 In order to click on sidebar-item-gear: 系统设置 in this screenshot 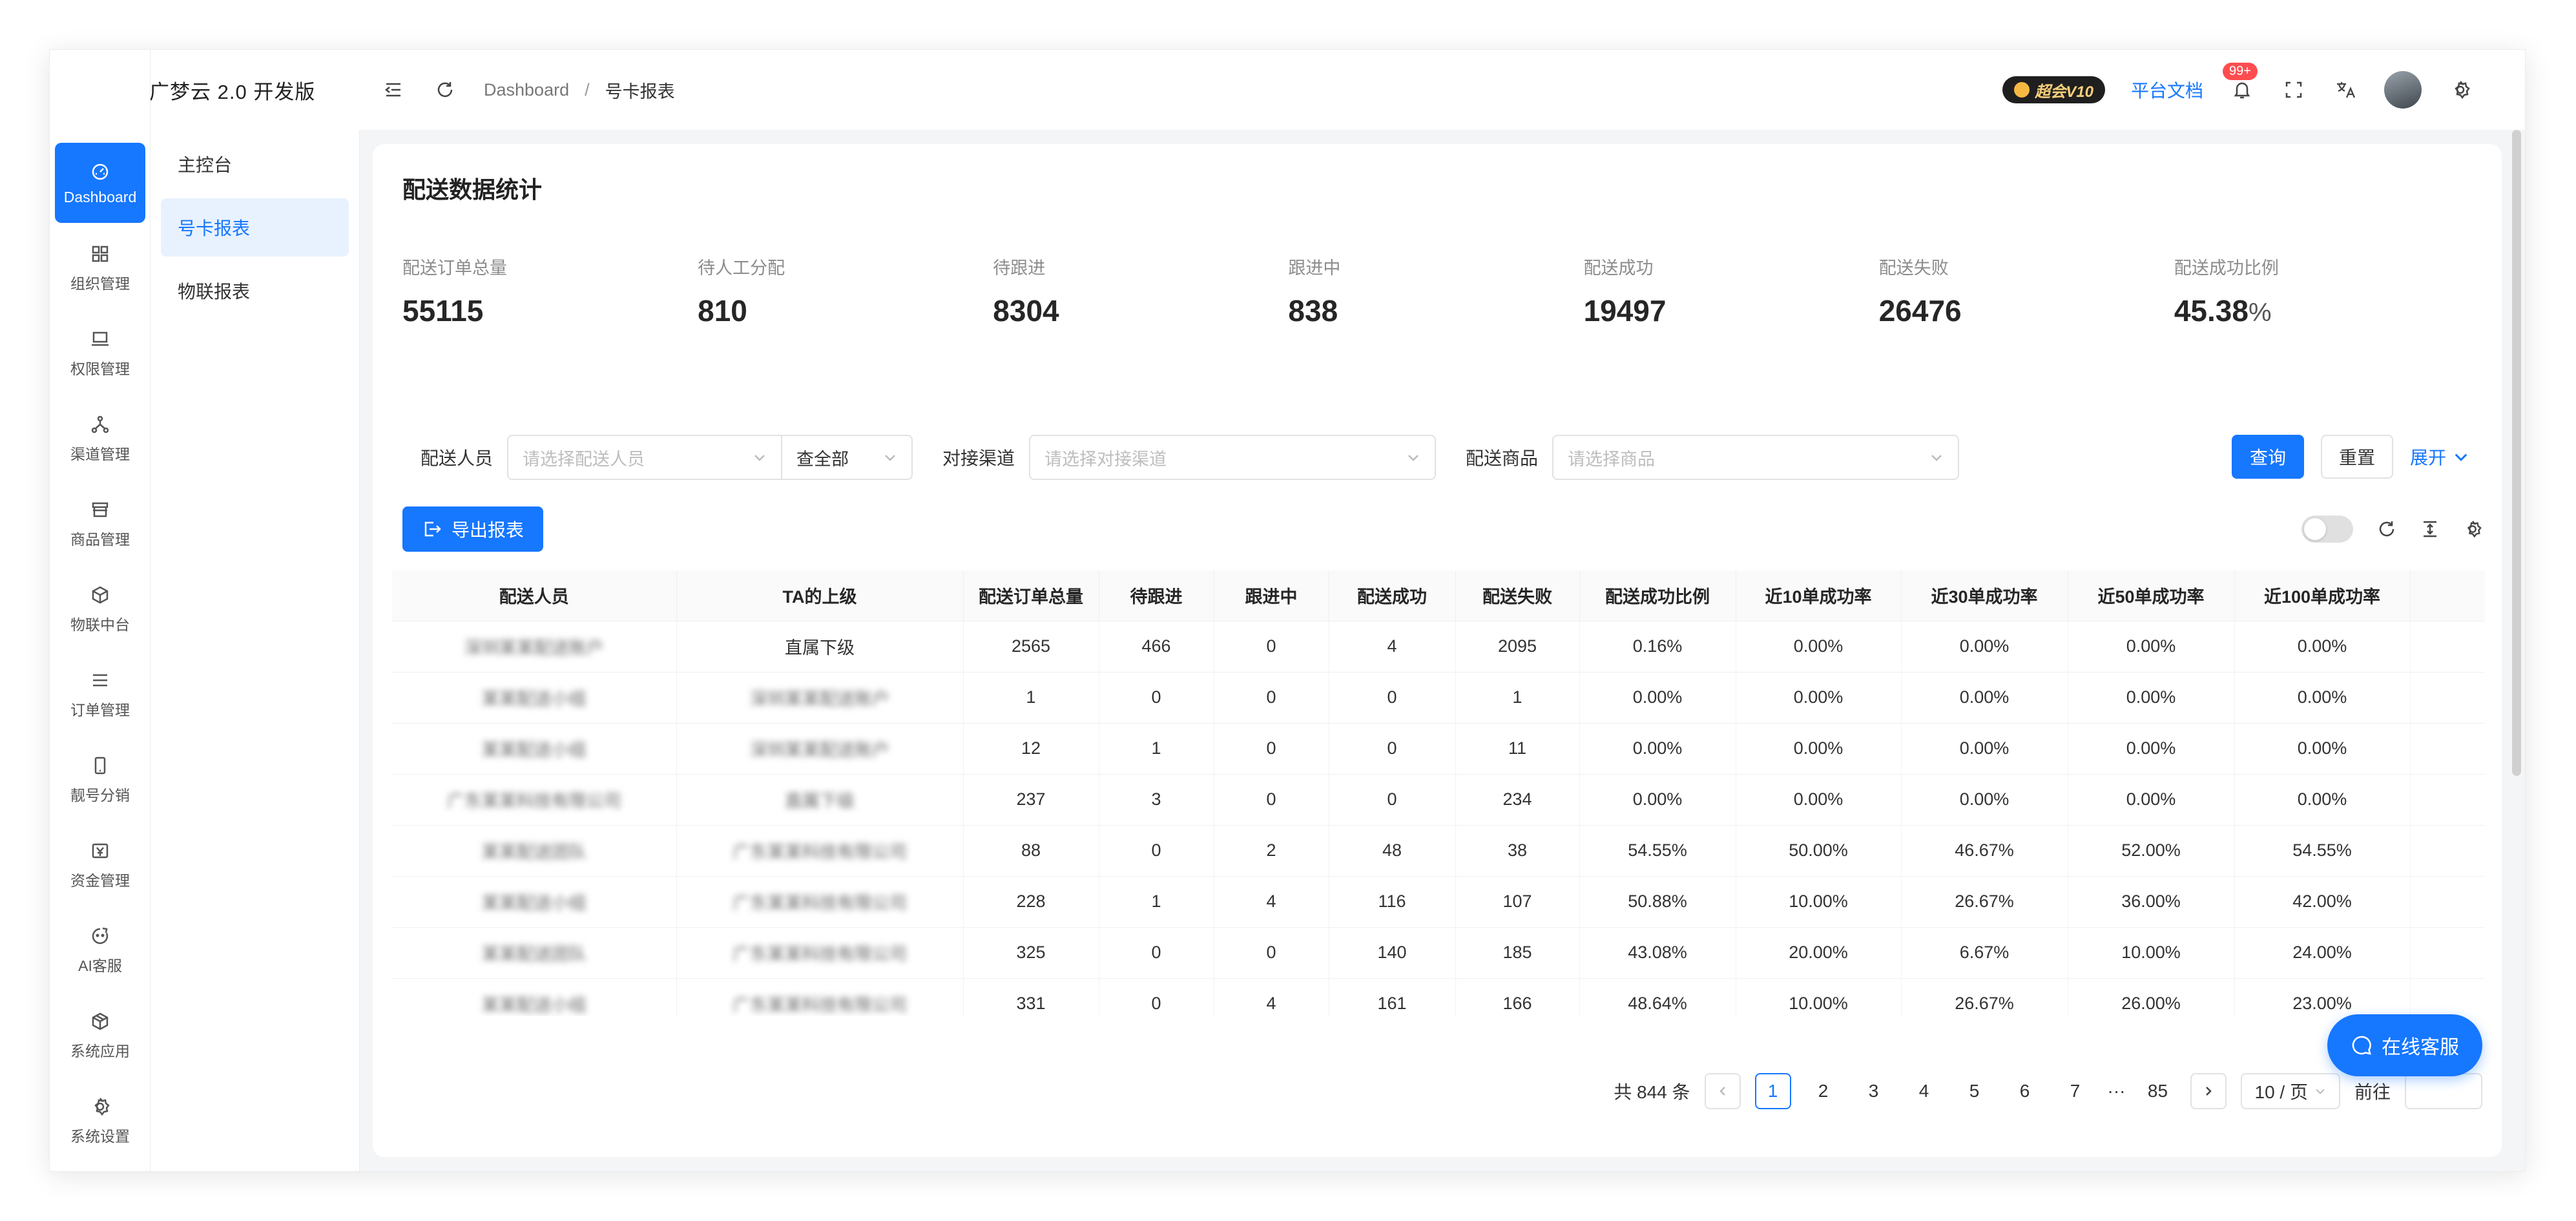, I will do `click(100, 1121)`.